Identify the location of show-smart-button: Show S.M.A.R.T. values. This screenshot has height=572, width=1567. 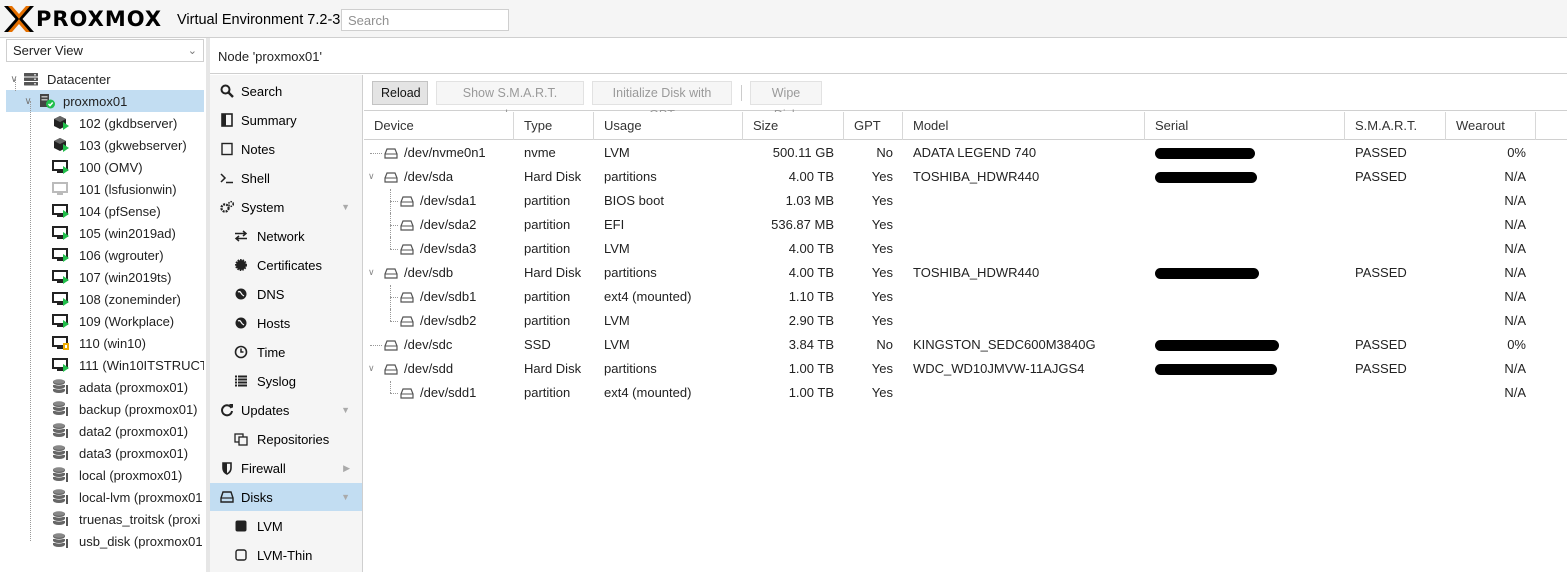
(510, 101).